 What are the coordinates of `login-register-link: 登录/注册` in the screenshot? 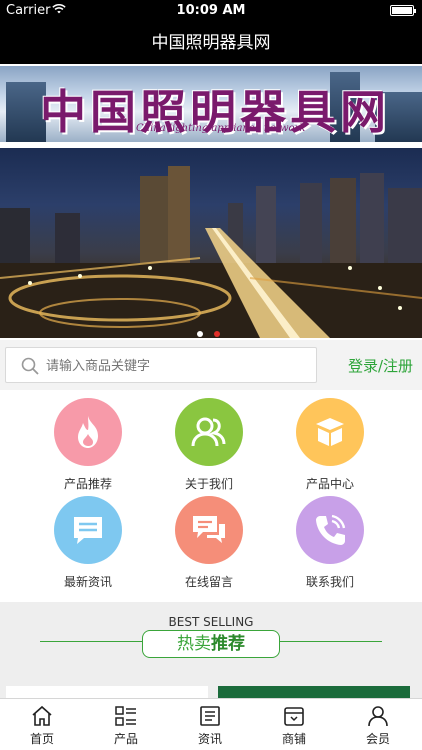 It's located at (380, 365).